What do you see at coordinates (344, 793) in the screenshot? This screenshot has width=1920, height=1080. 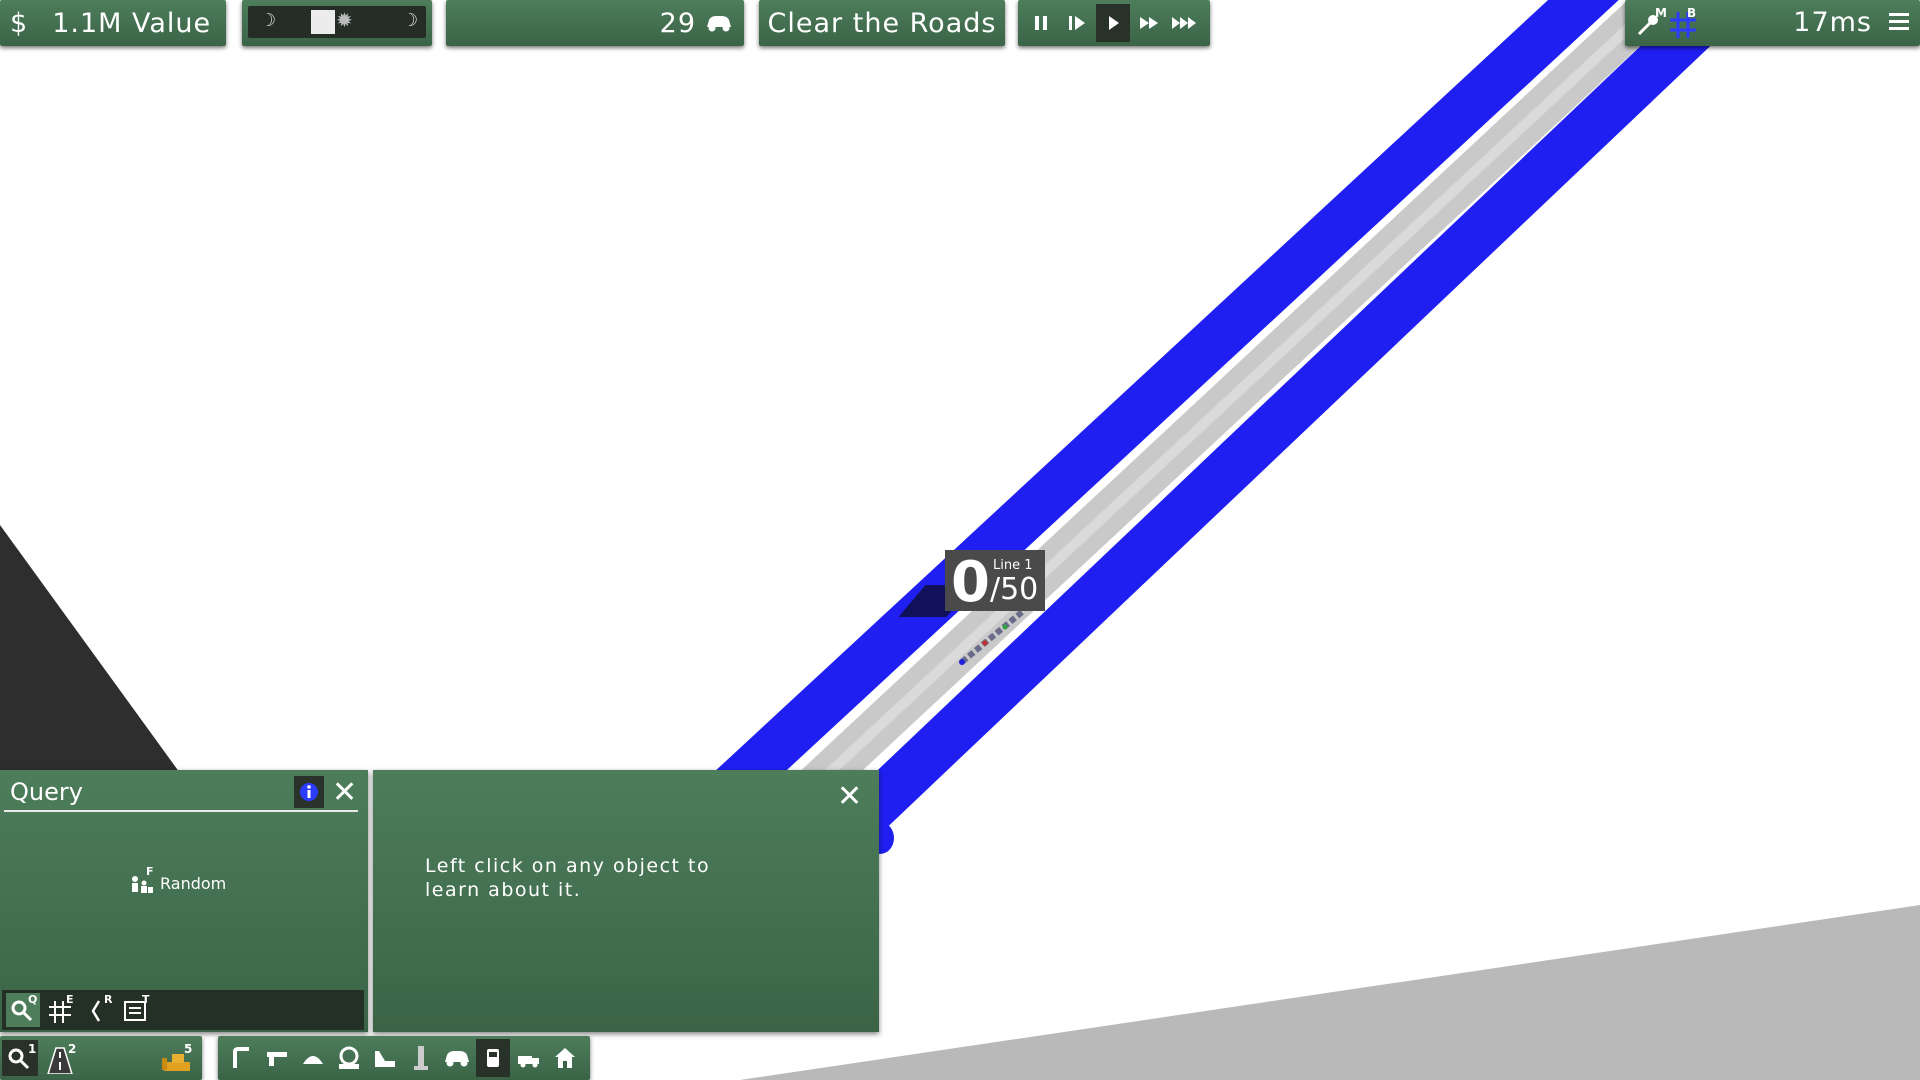 I see `query-close-button: ✕` at bounding box center [344, 793].